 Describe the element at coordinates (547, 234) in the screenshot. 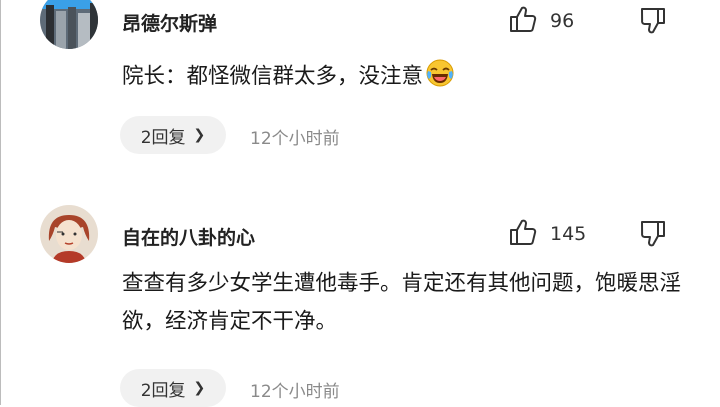

I see `like-button: 145` at that location.